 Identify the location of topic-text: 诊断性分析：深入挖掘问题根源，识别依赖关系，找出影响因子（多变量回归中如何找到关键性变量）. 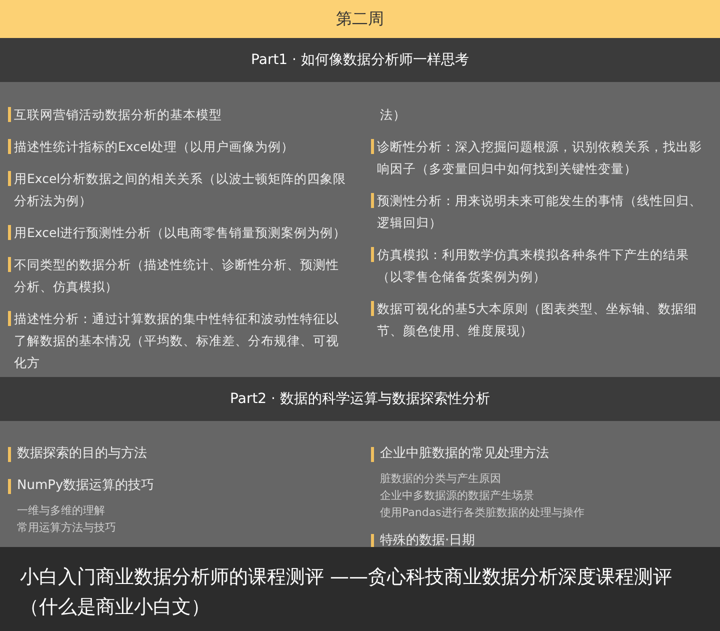
(540, 158).